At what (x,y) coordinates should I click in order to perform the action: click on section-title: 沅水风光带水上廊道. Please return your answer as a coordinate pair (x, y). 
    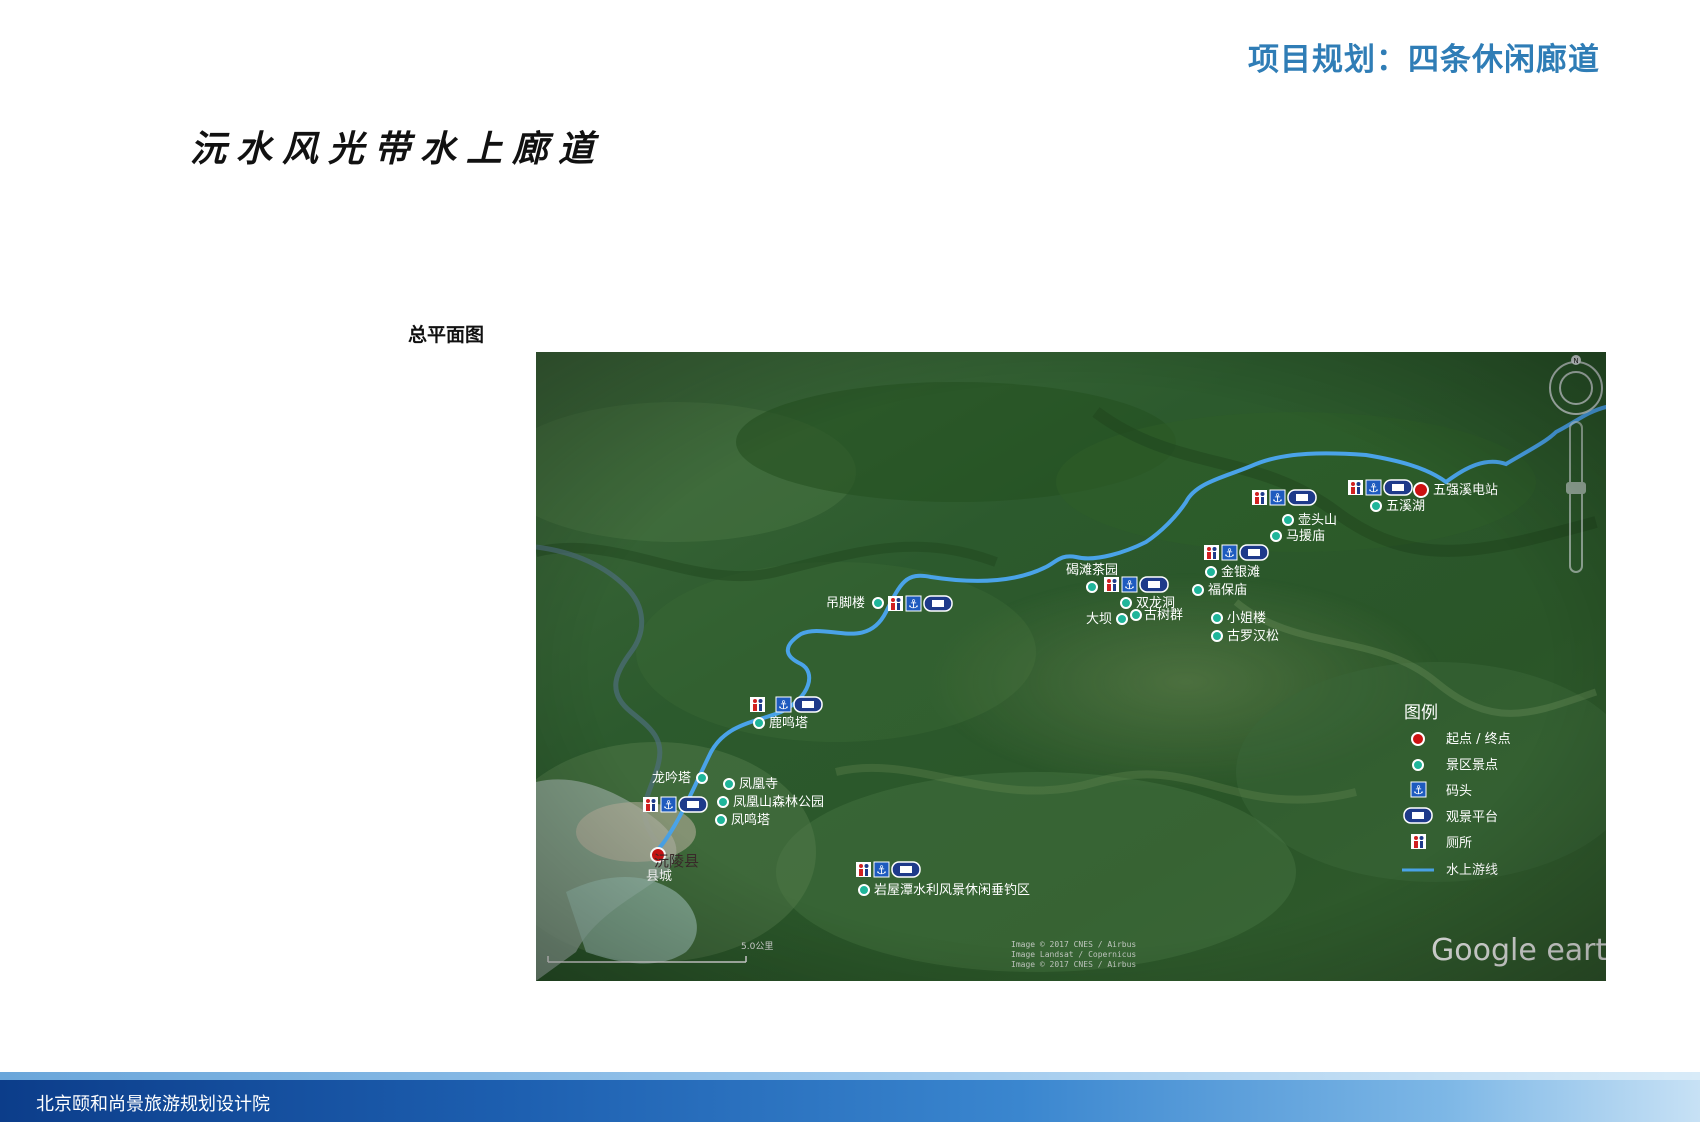
    Looking at the image, I should click on (397, 149).